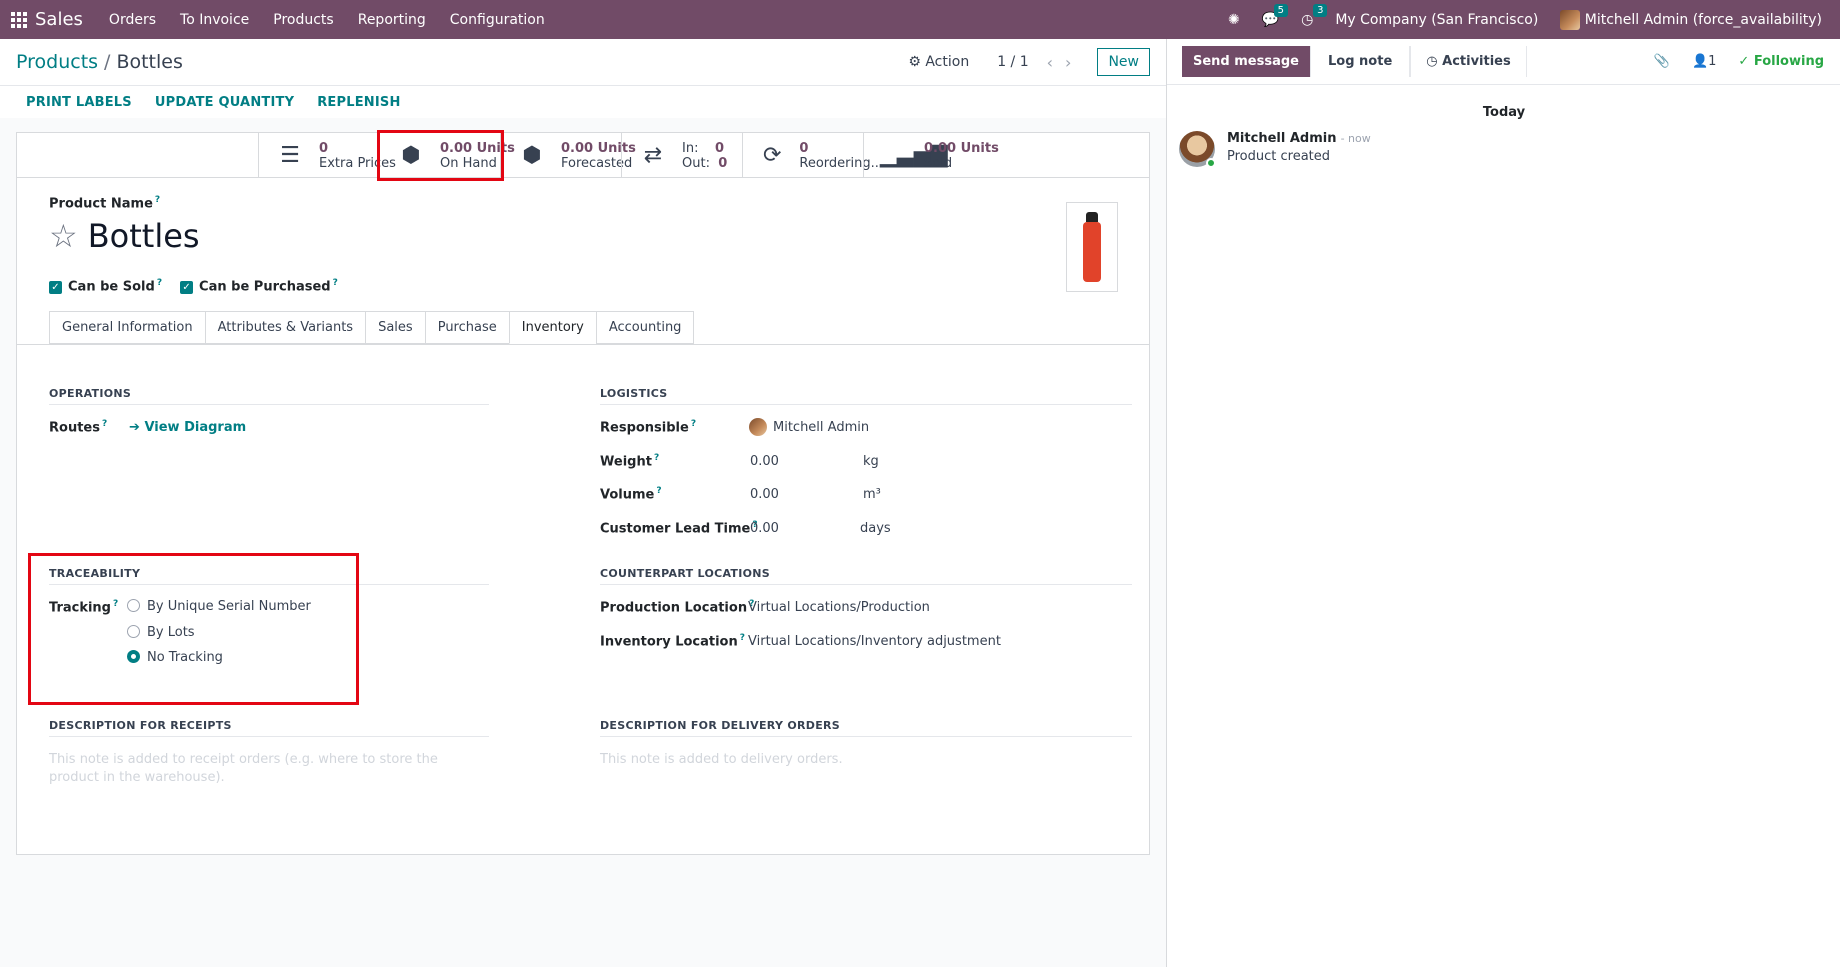 This screenshot has width=1840, height=967. I want to click on can-be-purchased-checkbox: ✓ Can be Purchased?, so click(259, 286).